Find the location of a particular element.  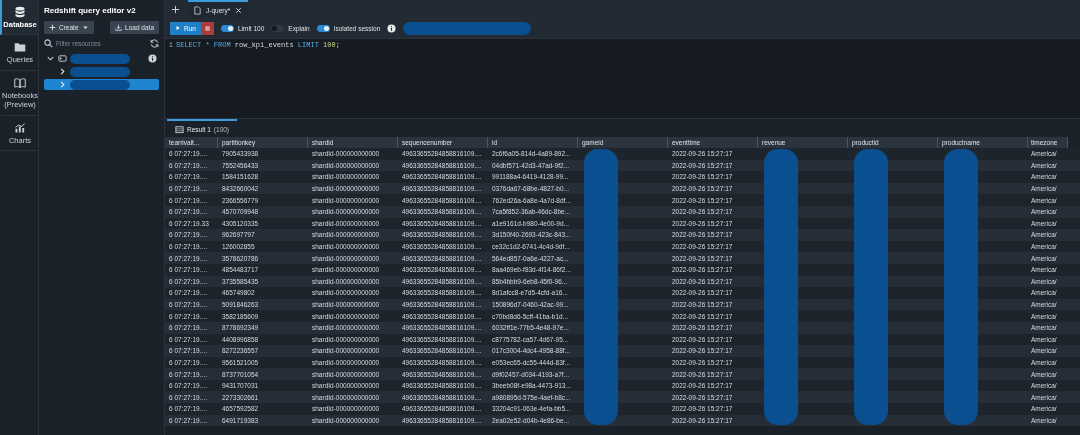

refresh-icon is located at coordinates (154, 43).